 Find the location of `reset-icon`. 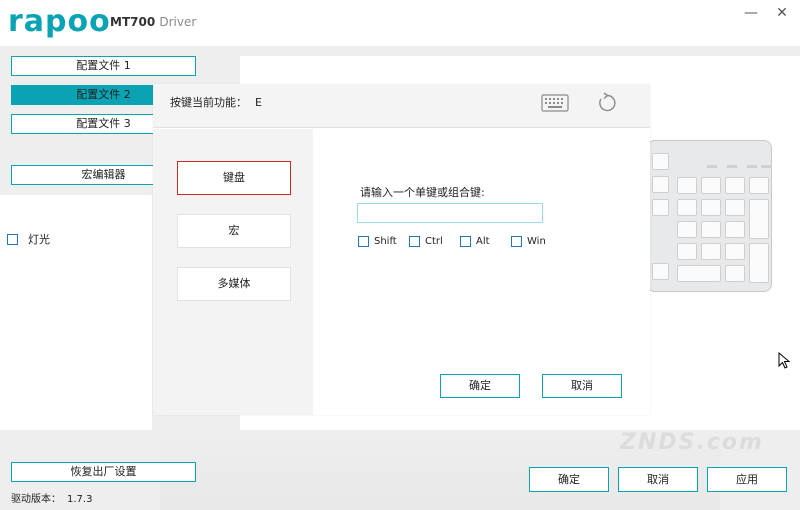

reset-icon is located at coordinates (606, 103).